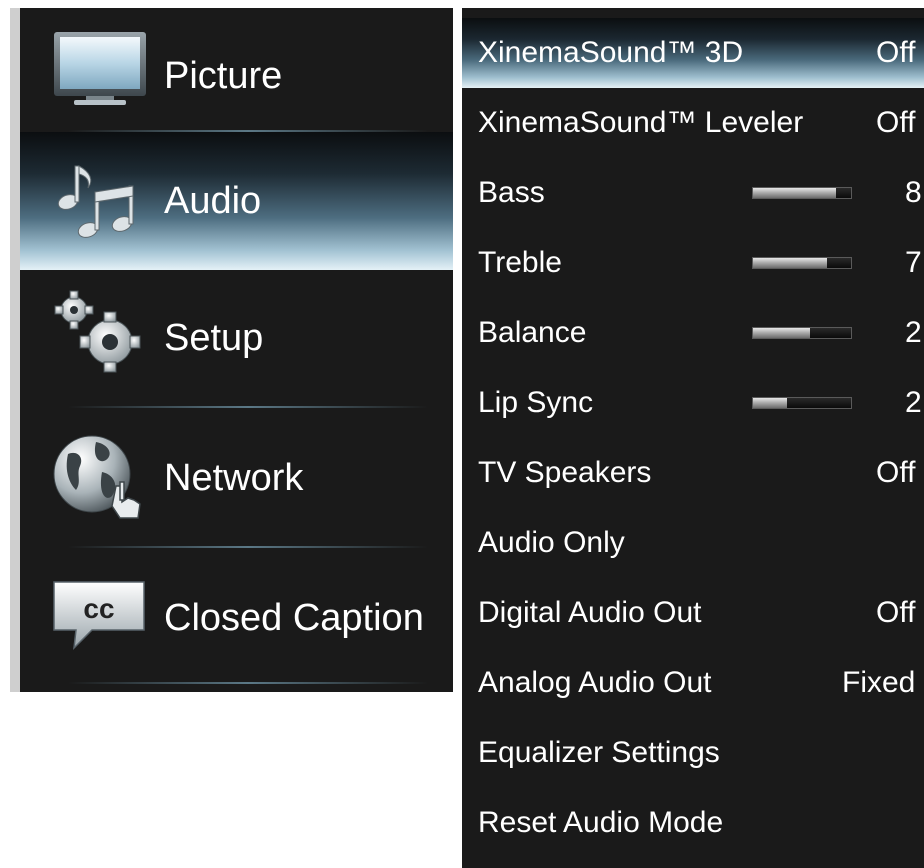 Image resolution: width=924 pixels, height=868 pixels. Describe the element at coordinates (641, 122) in the screenshot. I see `setting-label: XinemaSound™ Leveler` at that location.